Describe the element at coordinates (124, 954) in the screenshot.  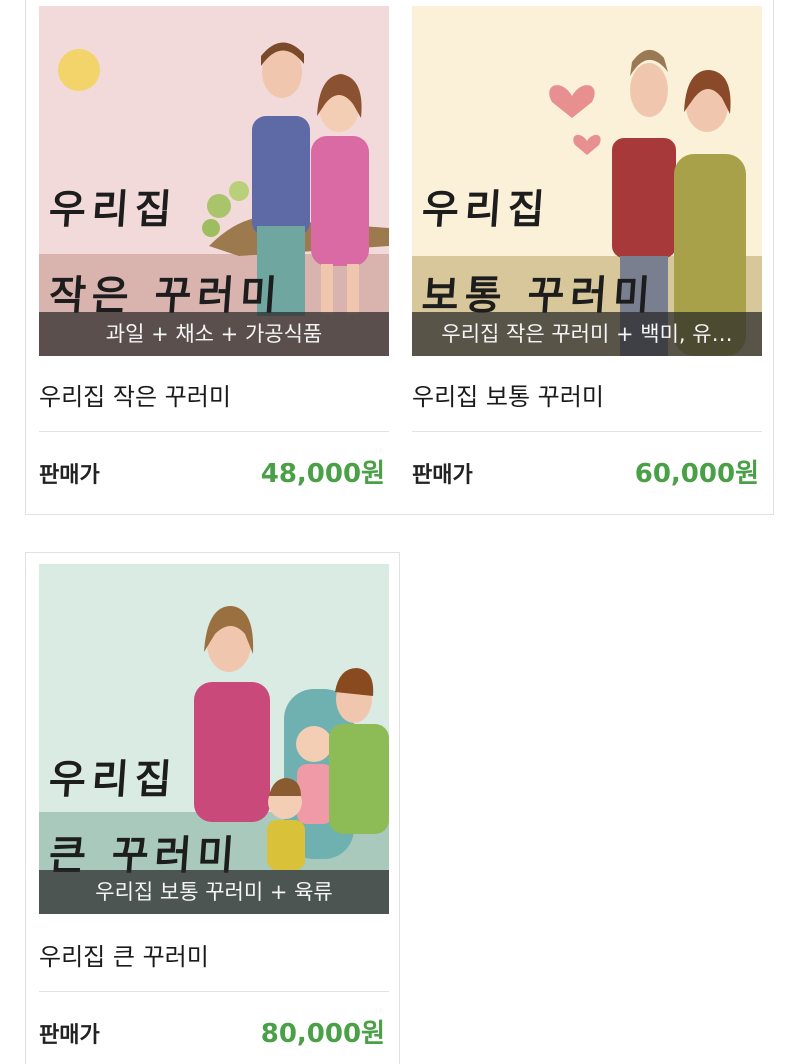
I see `product-name: 우리집 큰 꾸러미` at that location.